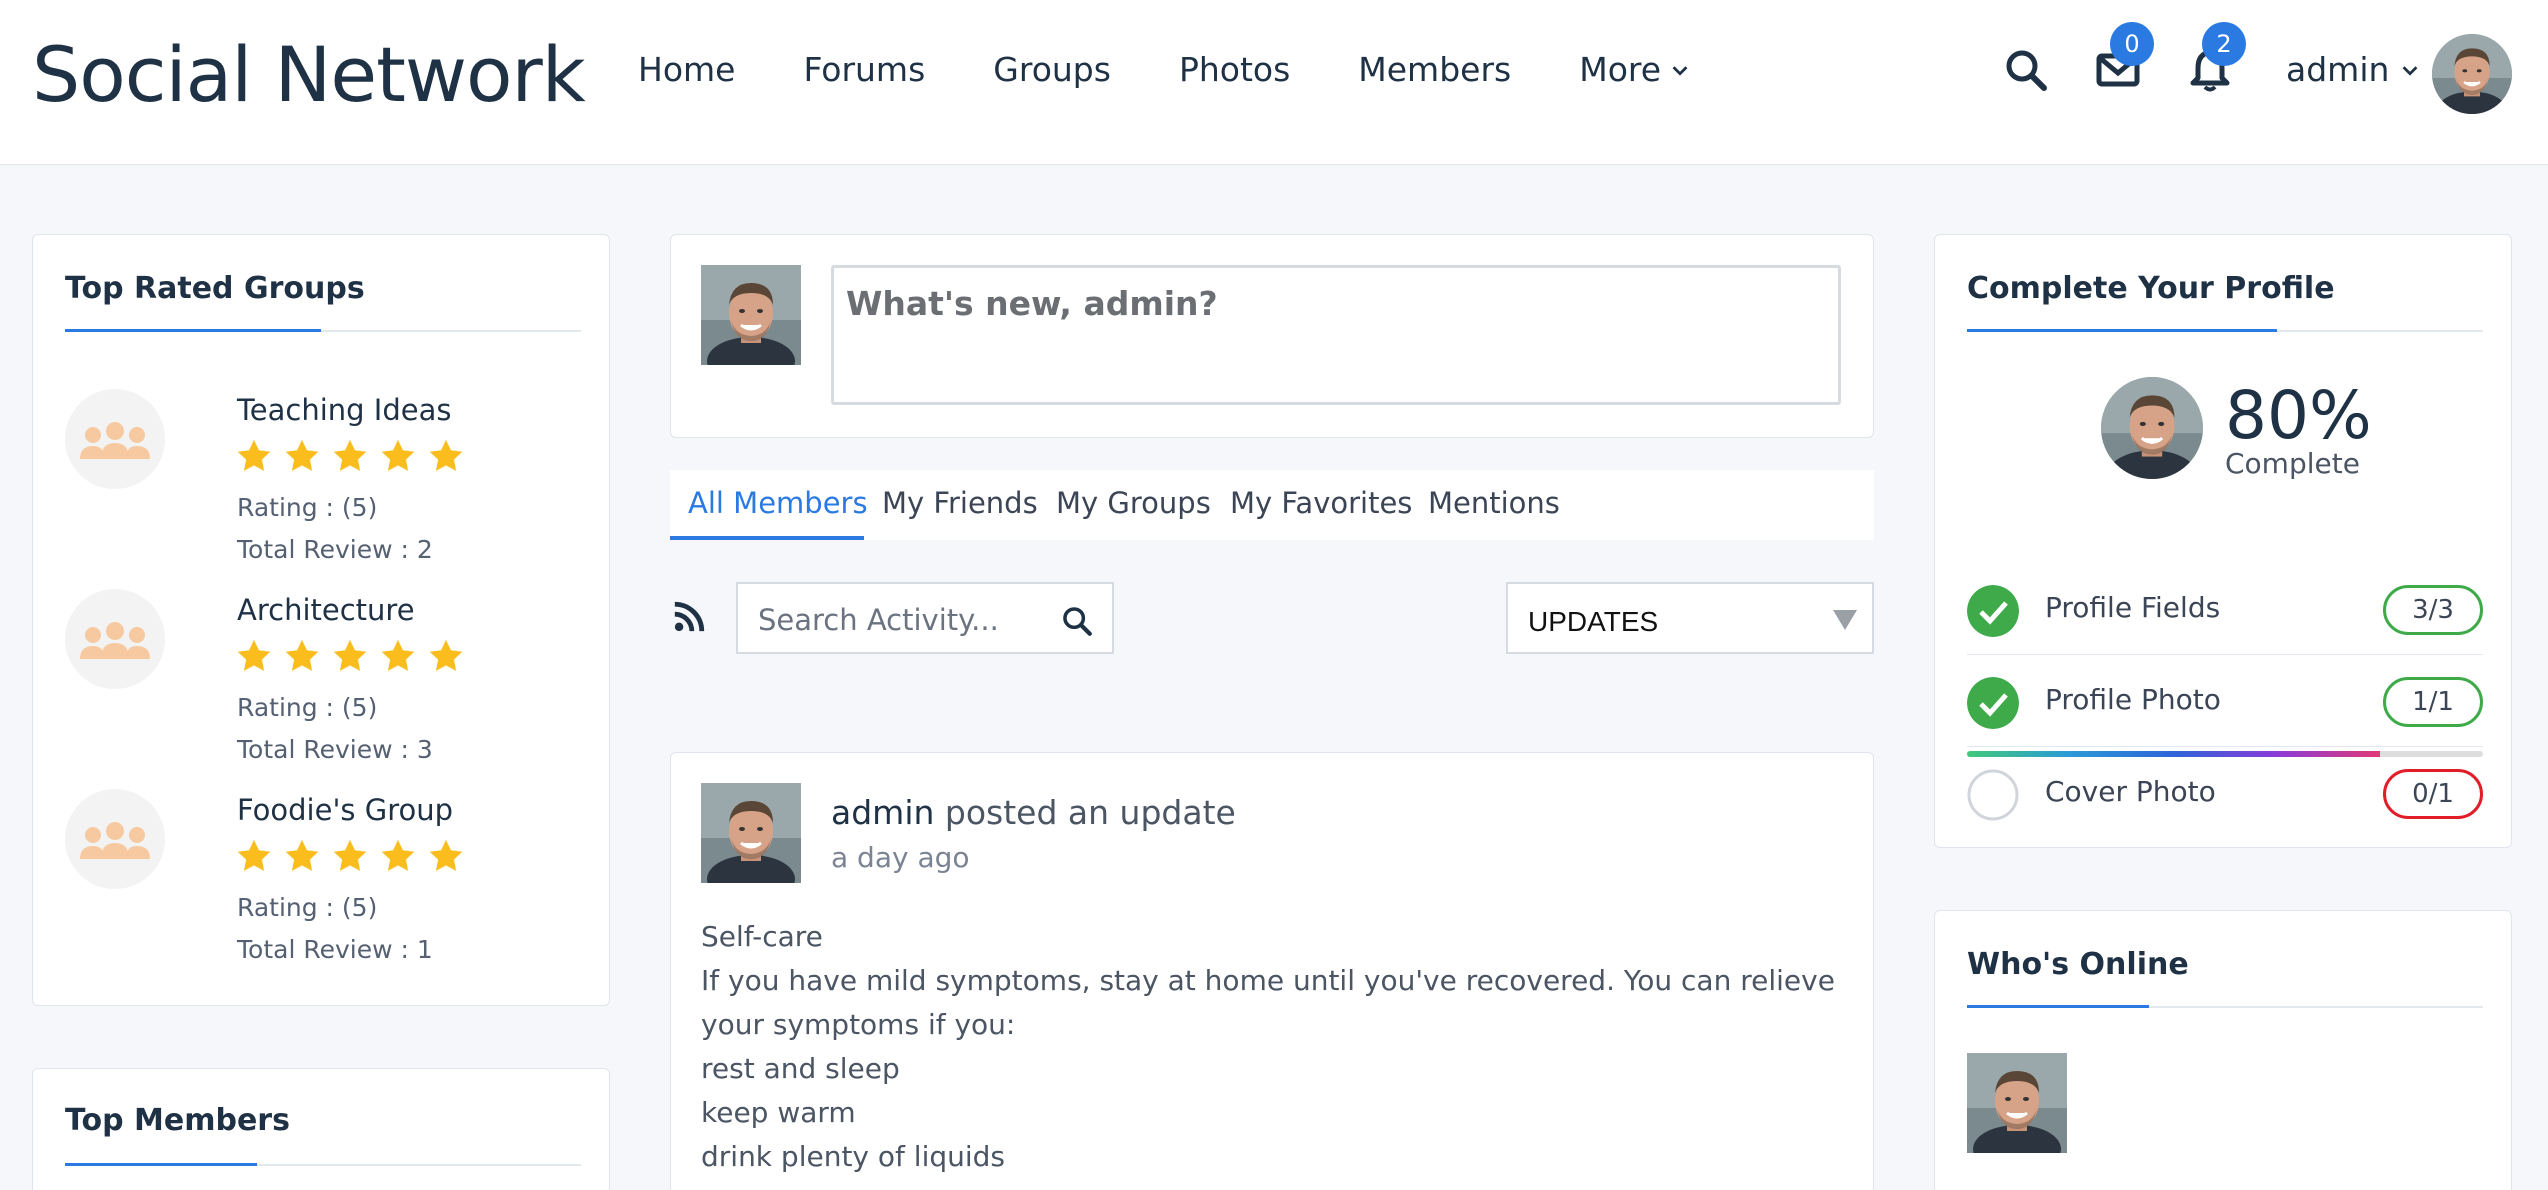  What do you see at coordinates (1845, 620) in the screenshot?
I see `triangle-down-icon` at bounding box center [1845, 620].